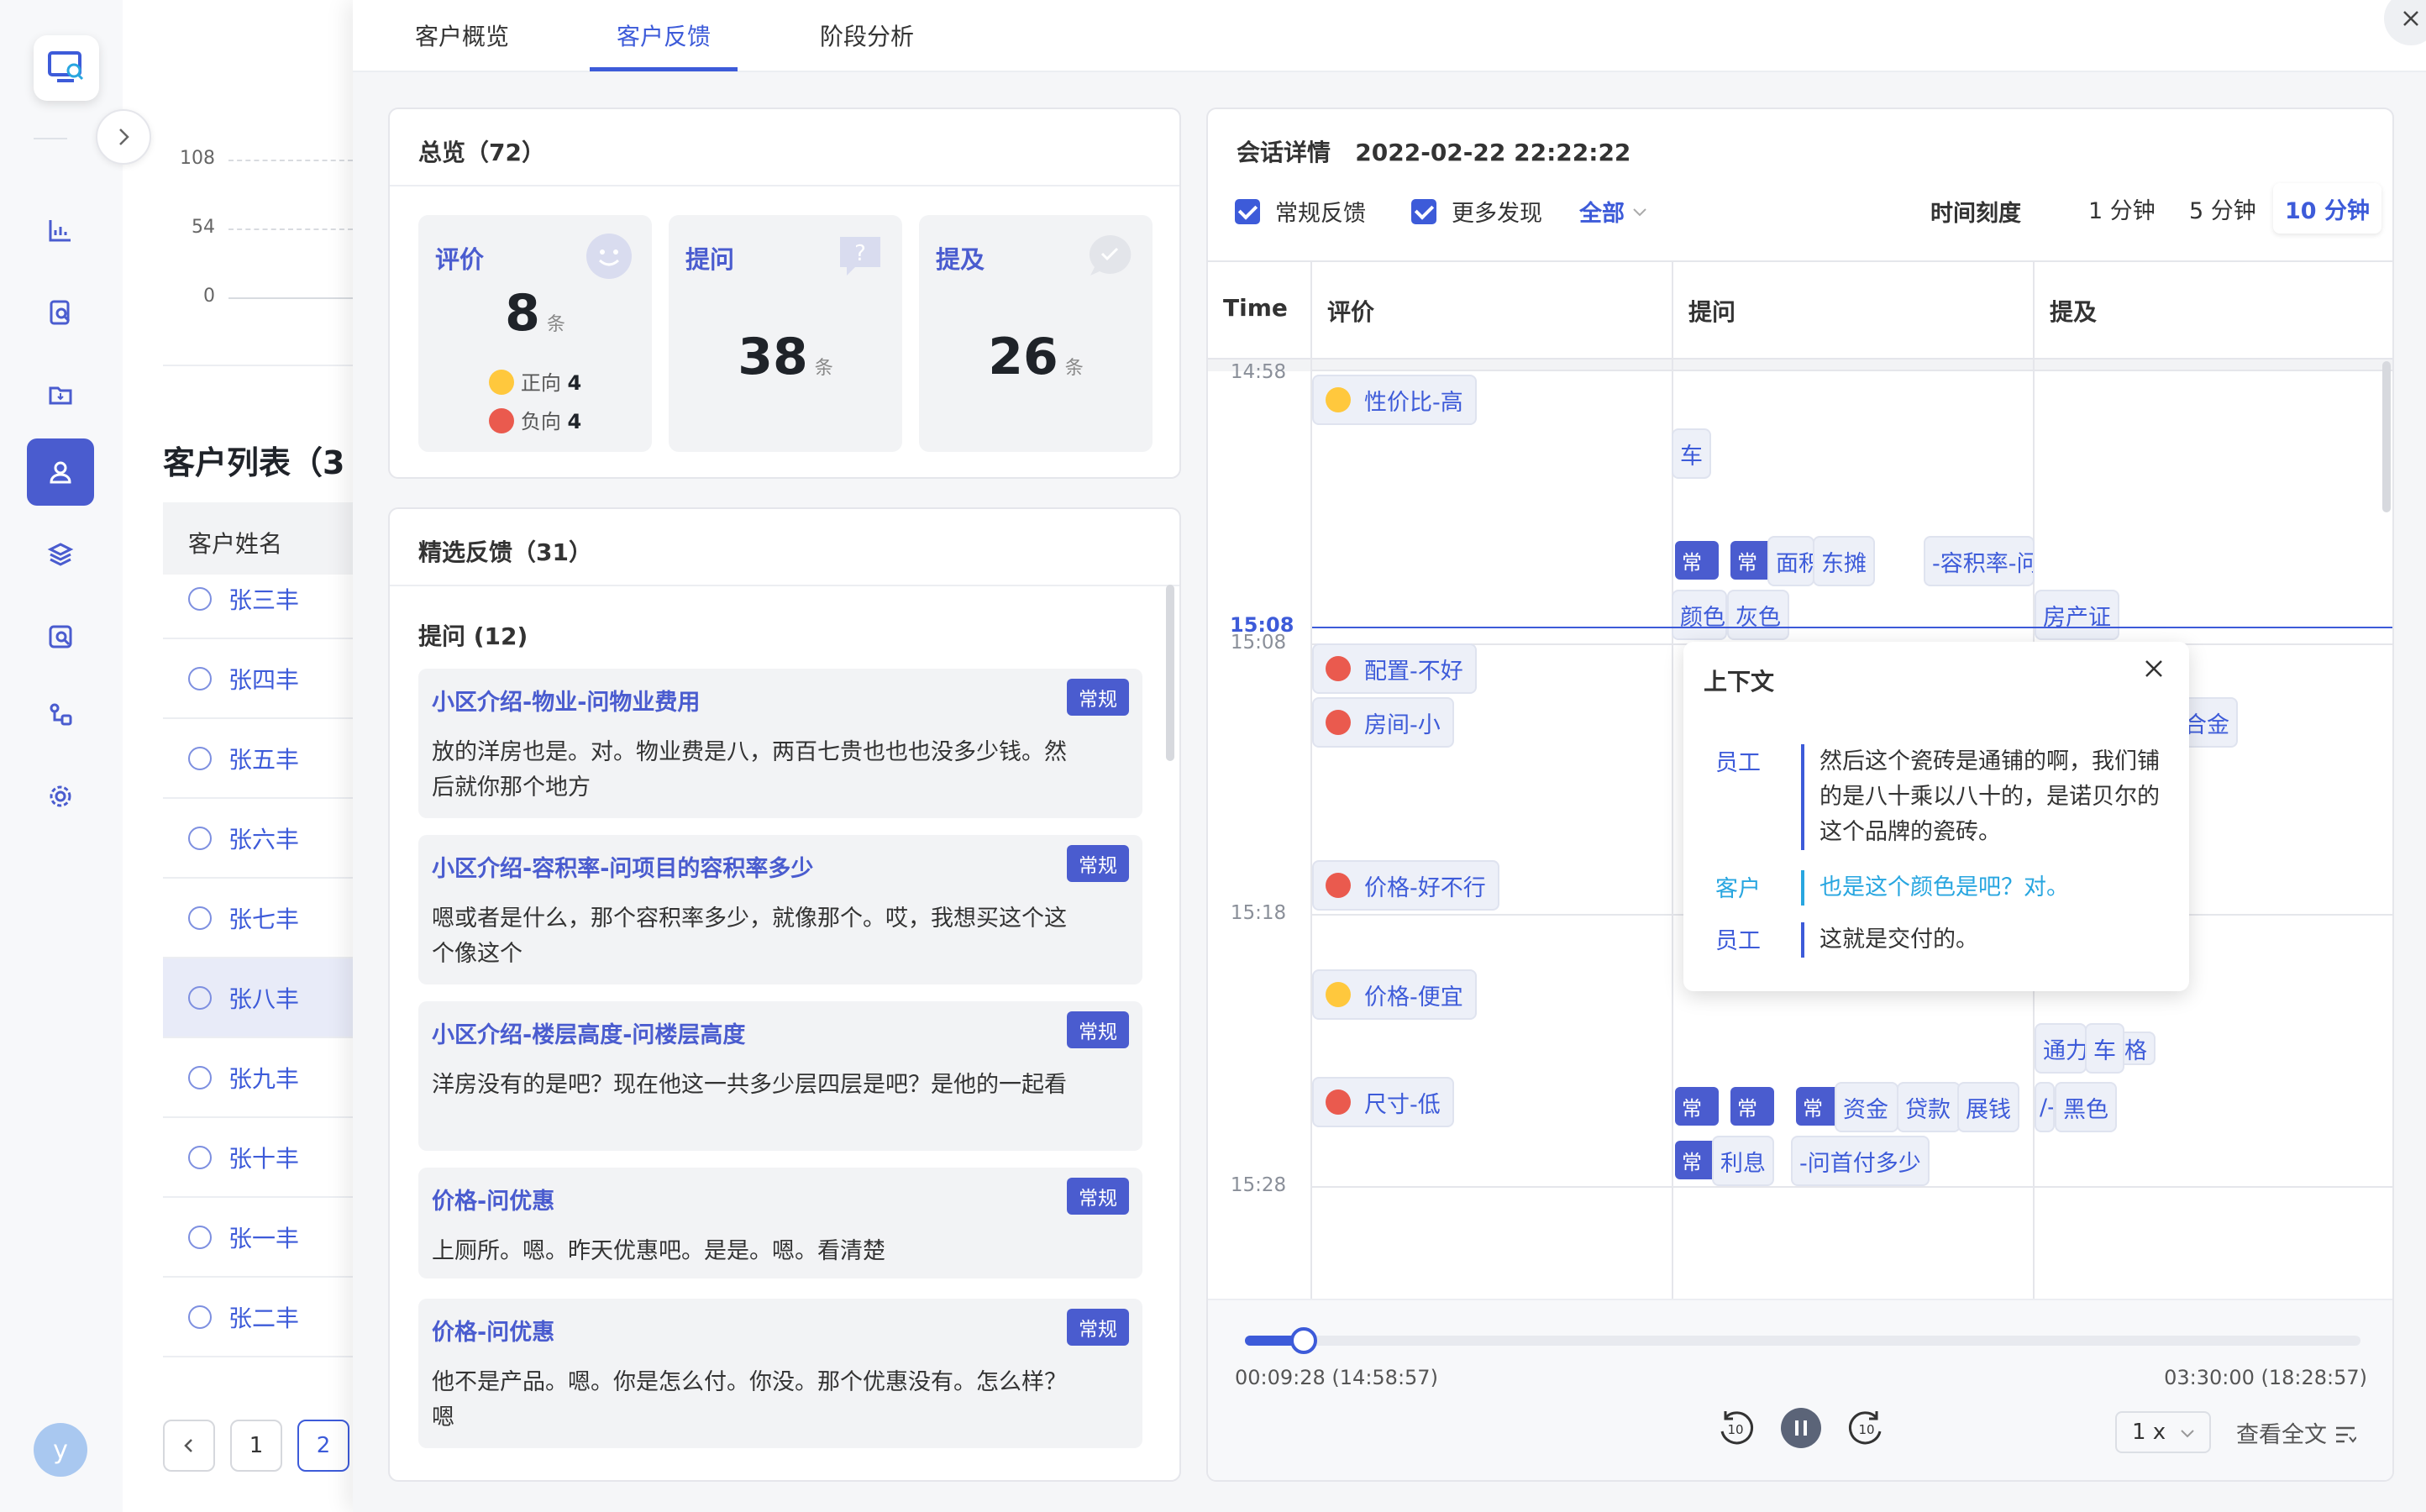 This screenshot has height=1512, width=2426. I want to click on rewind-10-button: 10, so click(1736, 1428).